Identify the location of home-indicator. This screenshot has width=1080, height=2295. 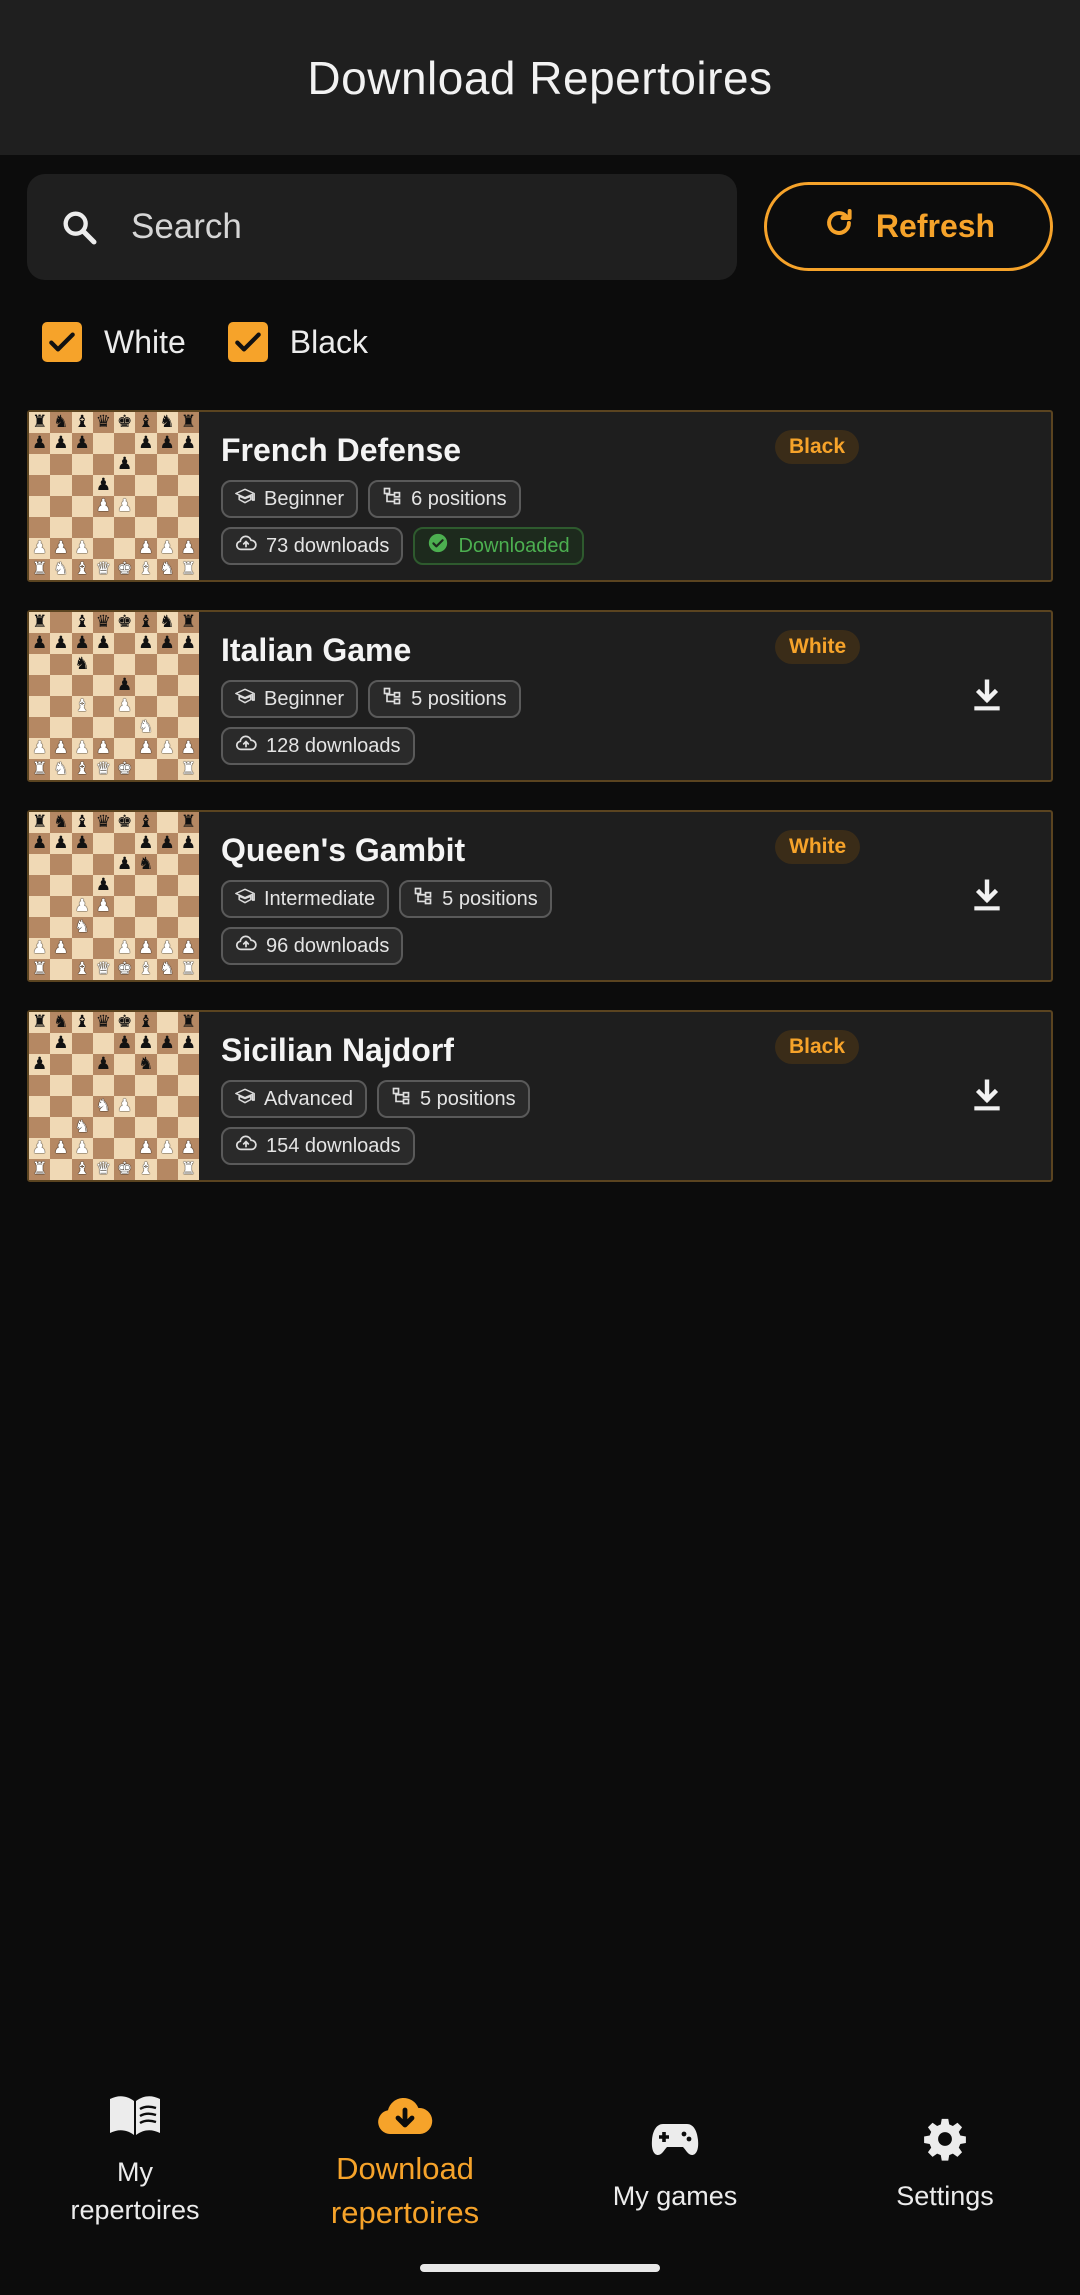
(540, 2268).